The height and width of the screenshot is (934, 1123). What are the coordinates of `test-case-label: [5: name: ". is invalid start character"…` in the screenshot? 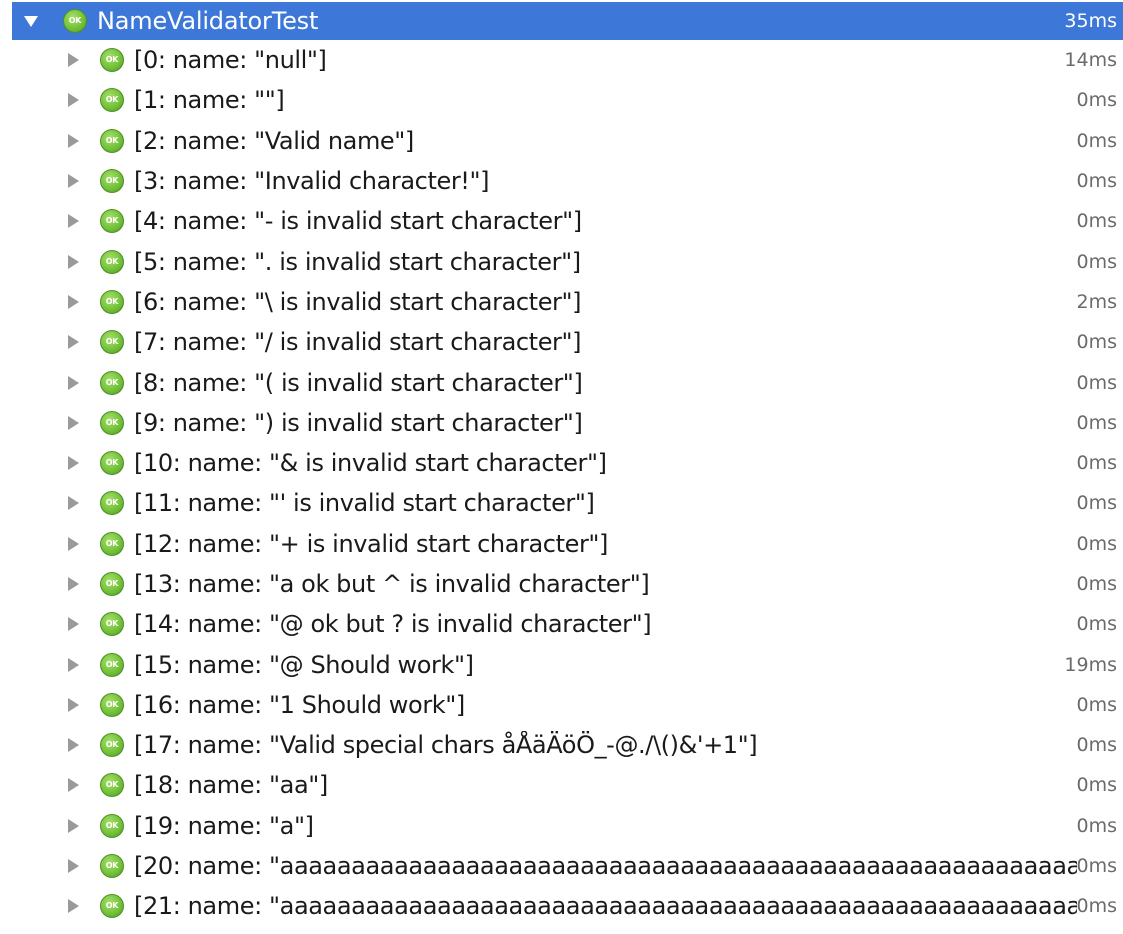 It's located at (357, 261).